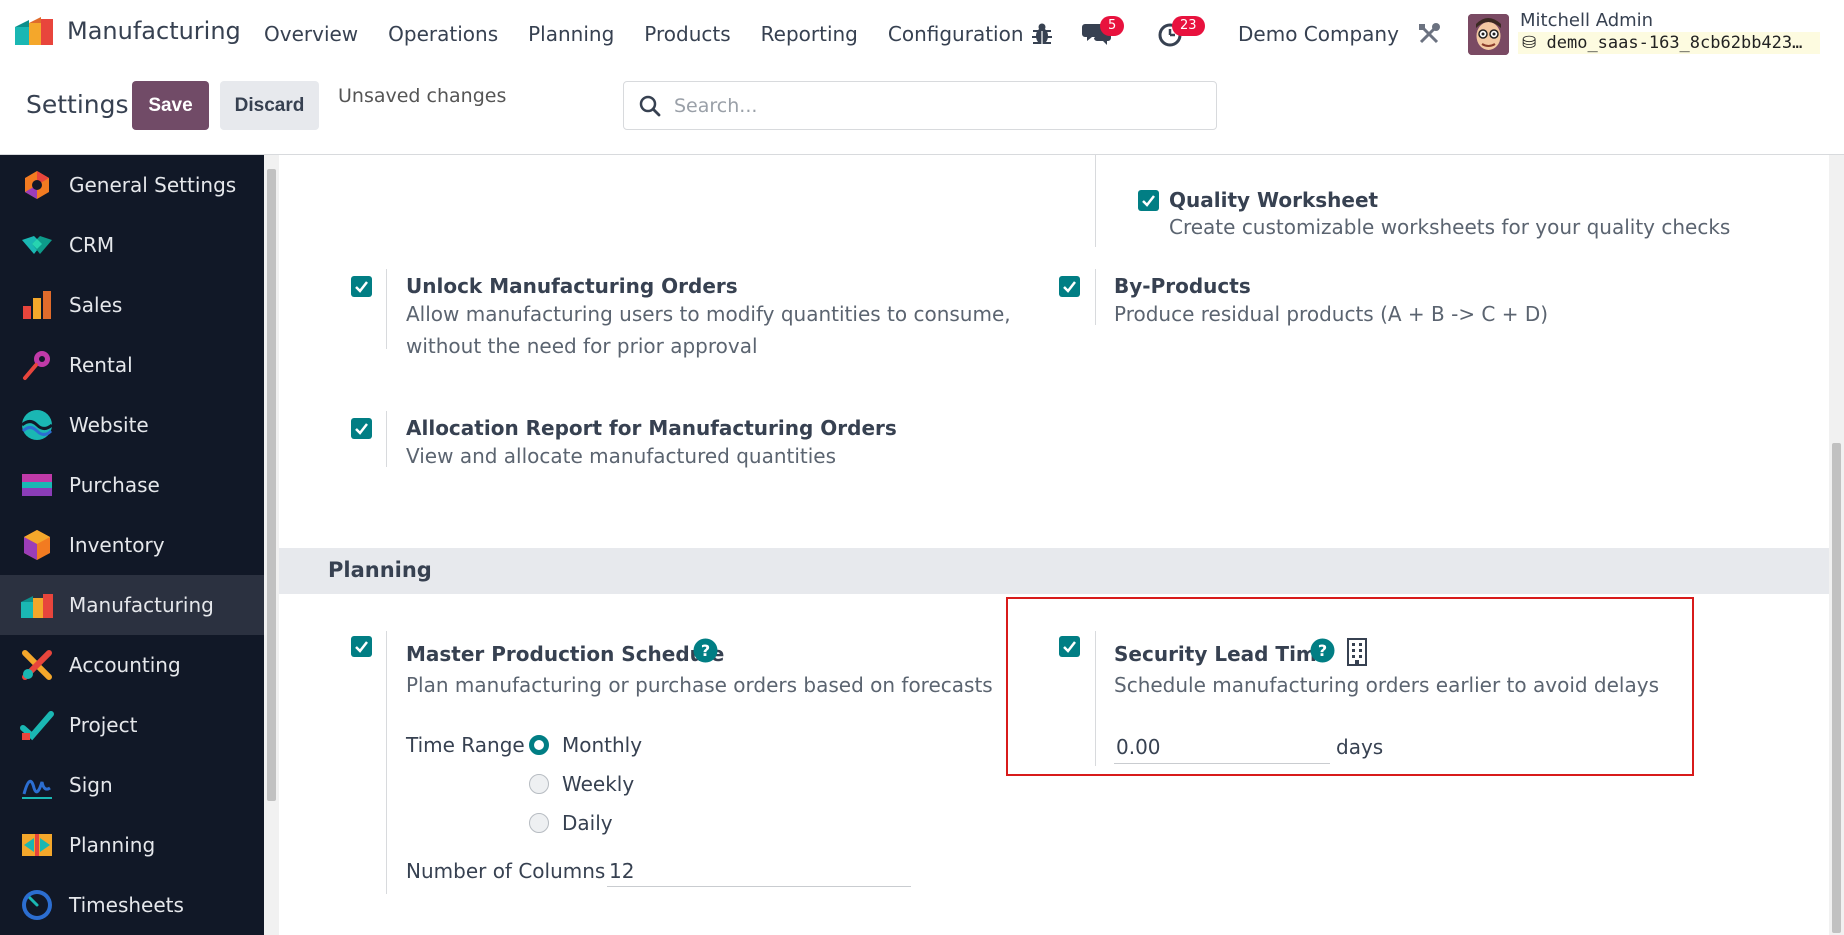  I want to click on quality-worksheet-checkbox, so click(1148, 200).